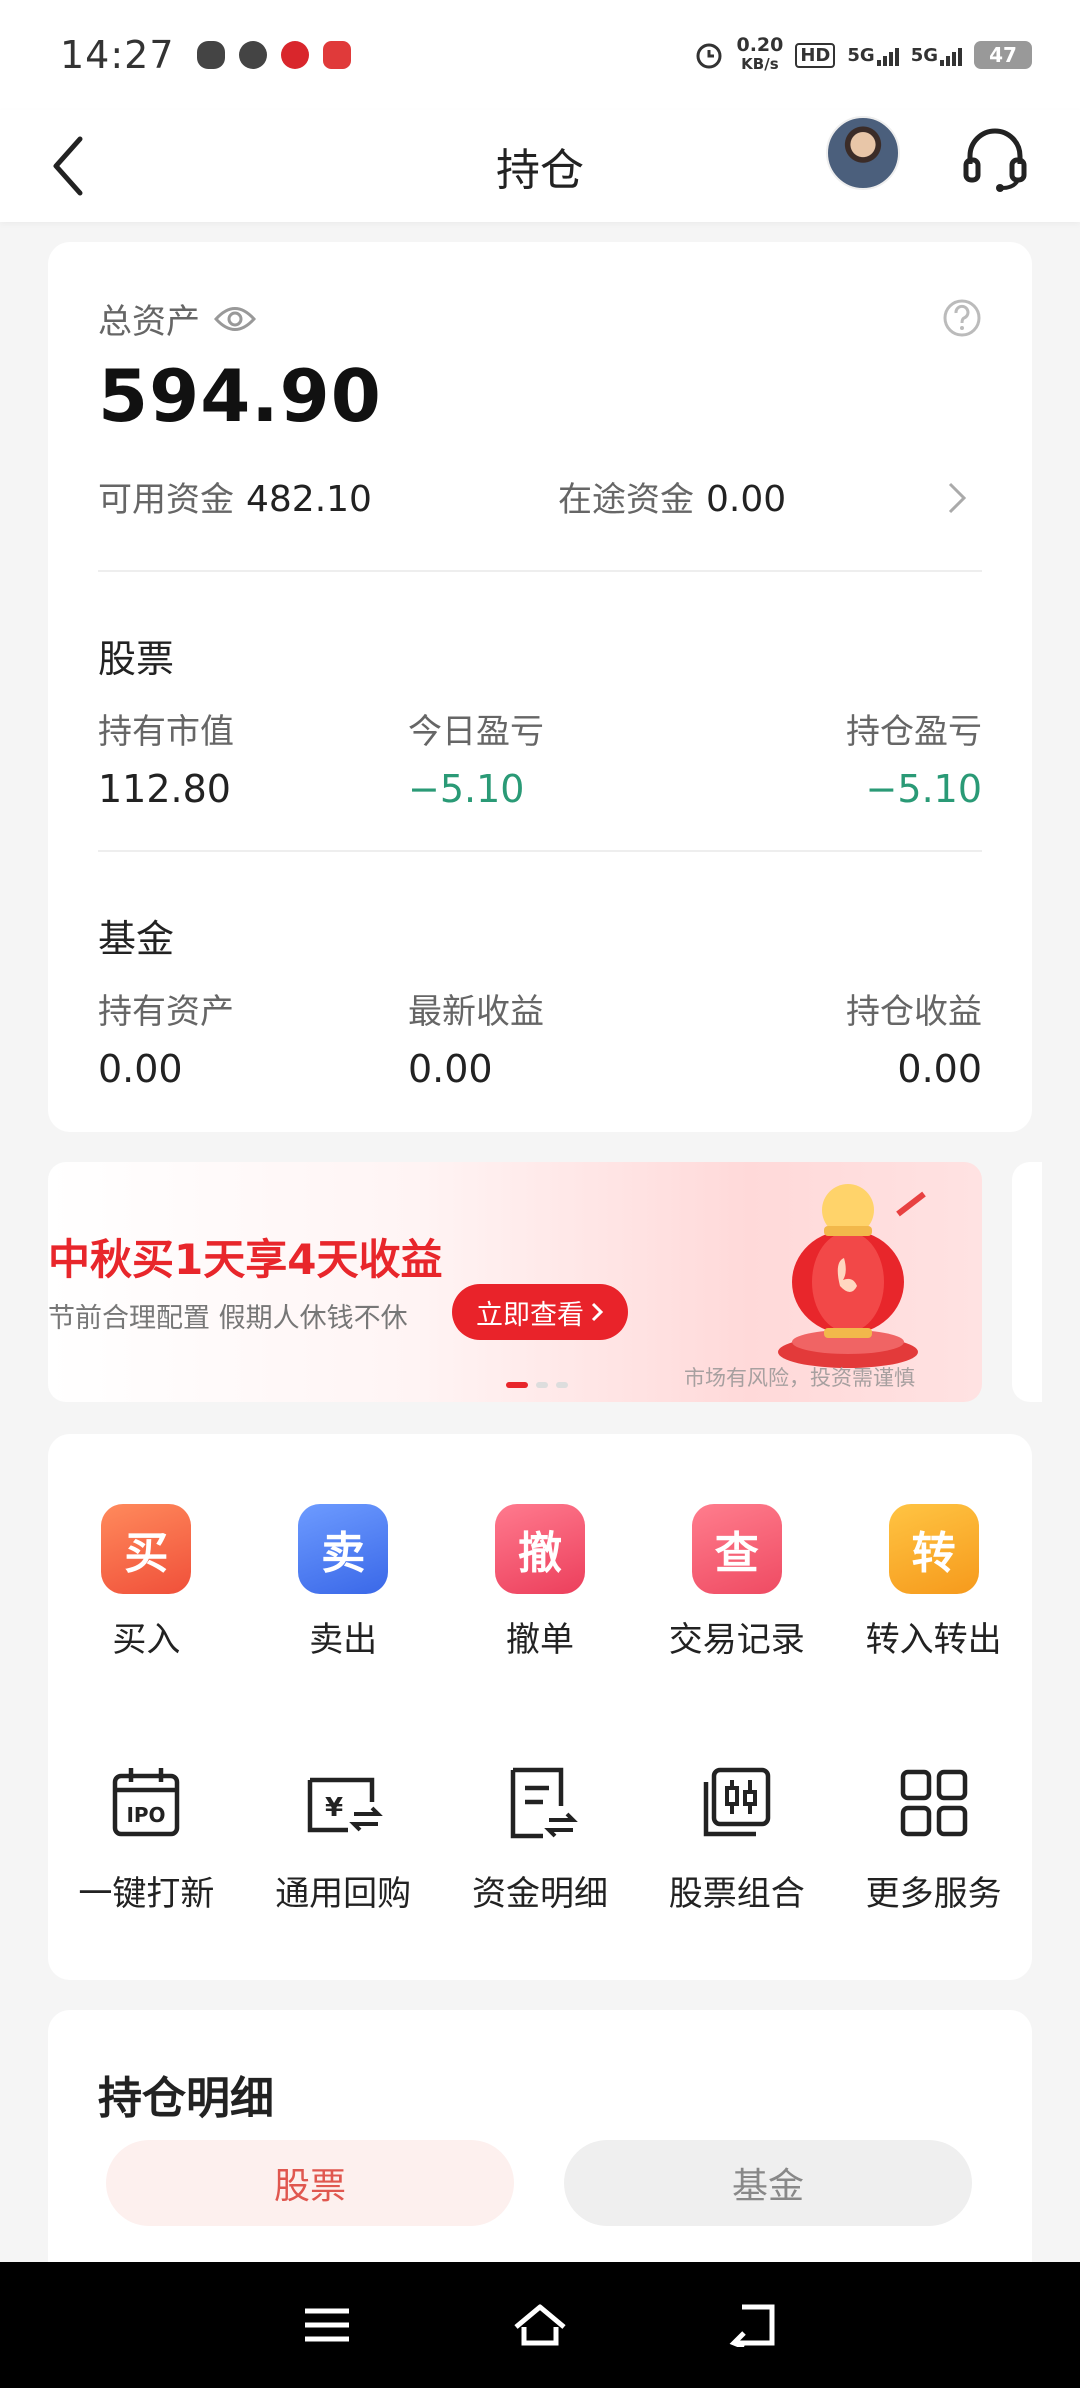  I want to click on signal-2: 5G, so click(936, 55).